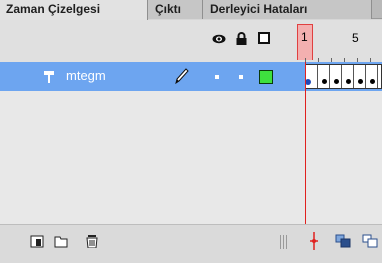 This screenshot has height=263, width=382. Describe the element at coordinates (339, 157) in the screenshot. I see `frames-empty` at that location.